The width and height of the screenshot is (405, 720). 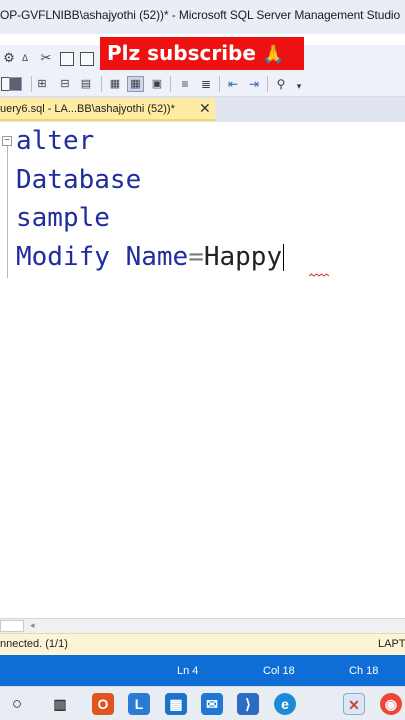 What do you see at coordinates (364, 671) in the screenshot?
I see `character-number: Ch 18` at bounding box center [364, 671].